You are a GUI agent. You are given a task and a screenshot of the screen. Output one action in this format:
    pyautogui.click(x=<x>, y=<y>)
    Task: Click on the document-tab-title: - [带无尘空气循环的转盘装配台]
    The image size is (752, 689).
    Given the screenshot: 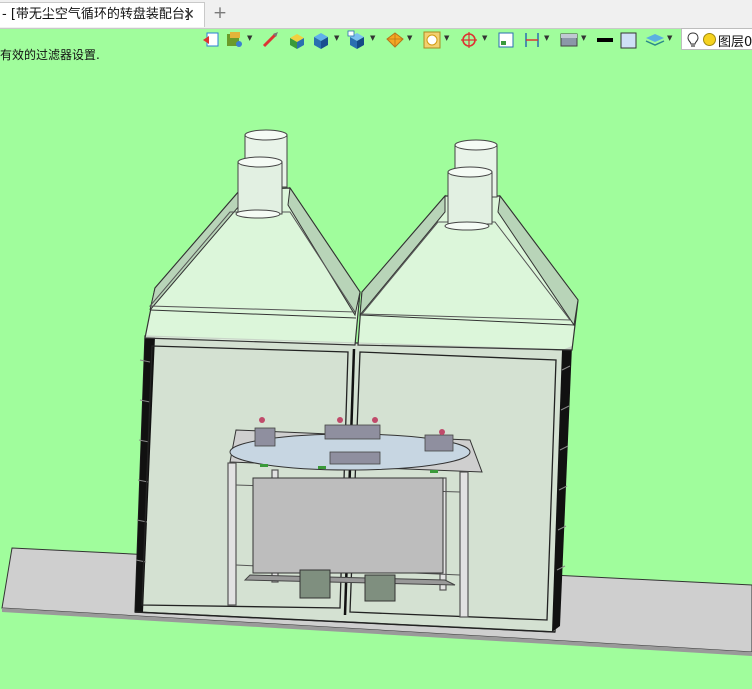 What is the action you would take?
    pyautogui.click(x=96, y=14)
    